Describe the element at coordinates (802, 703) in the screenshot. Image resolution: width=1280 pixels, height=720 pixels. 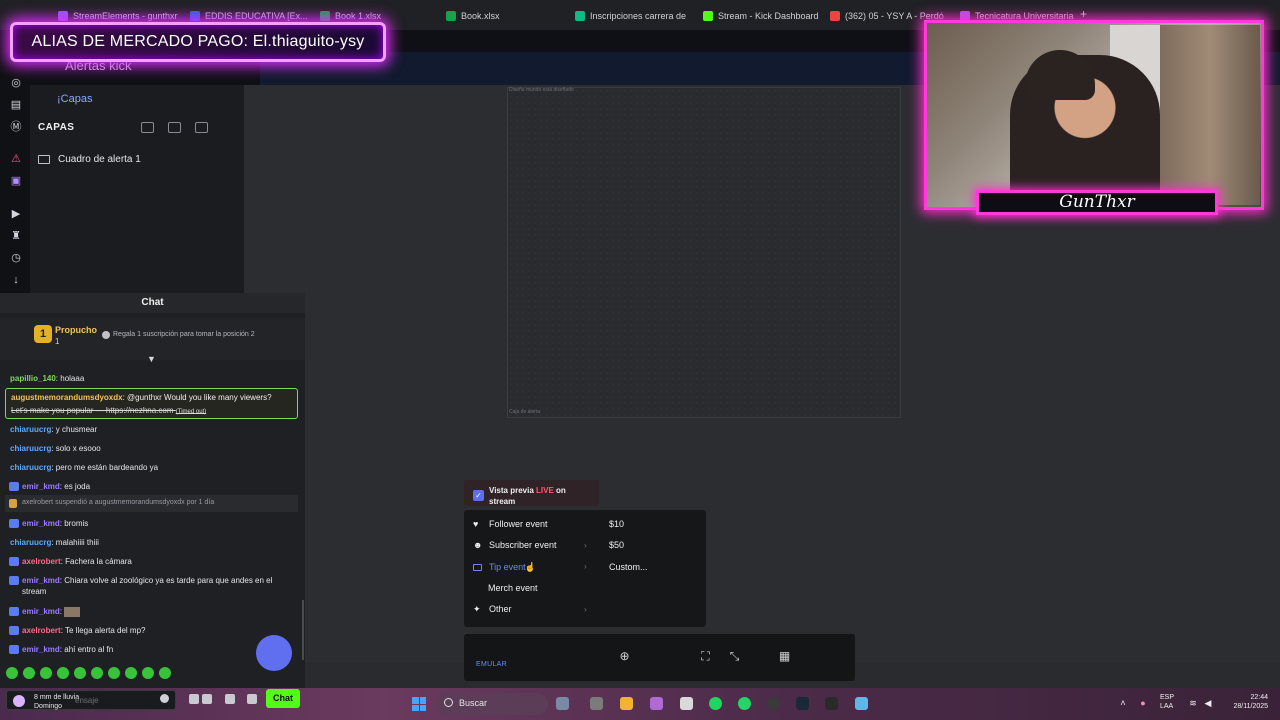
I see `steam-icon` at that location.